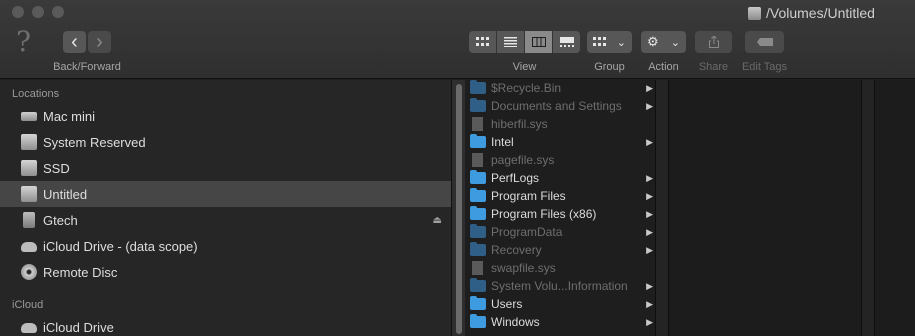  What do you see at coordinates (524, 67) in the screenshot?
I see `view-label: View` at bounding box center [524, 67].